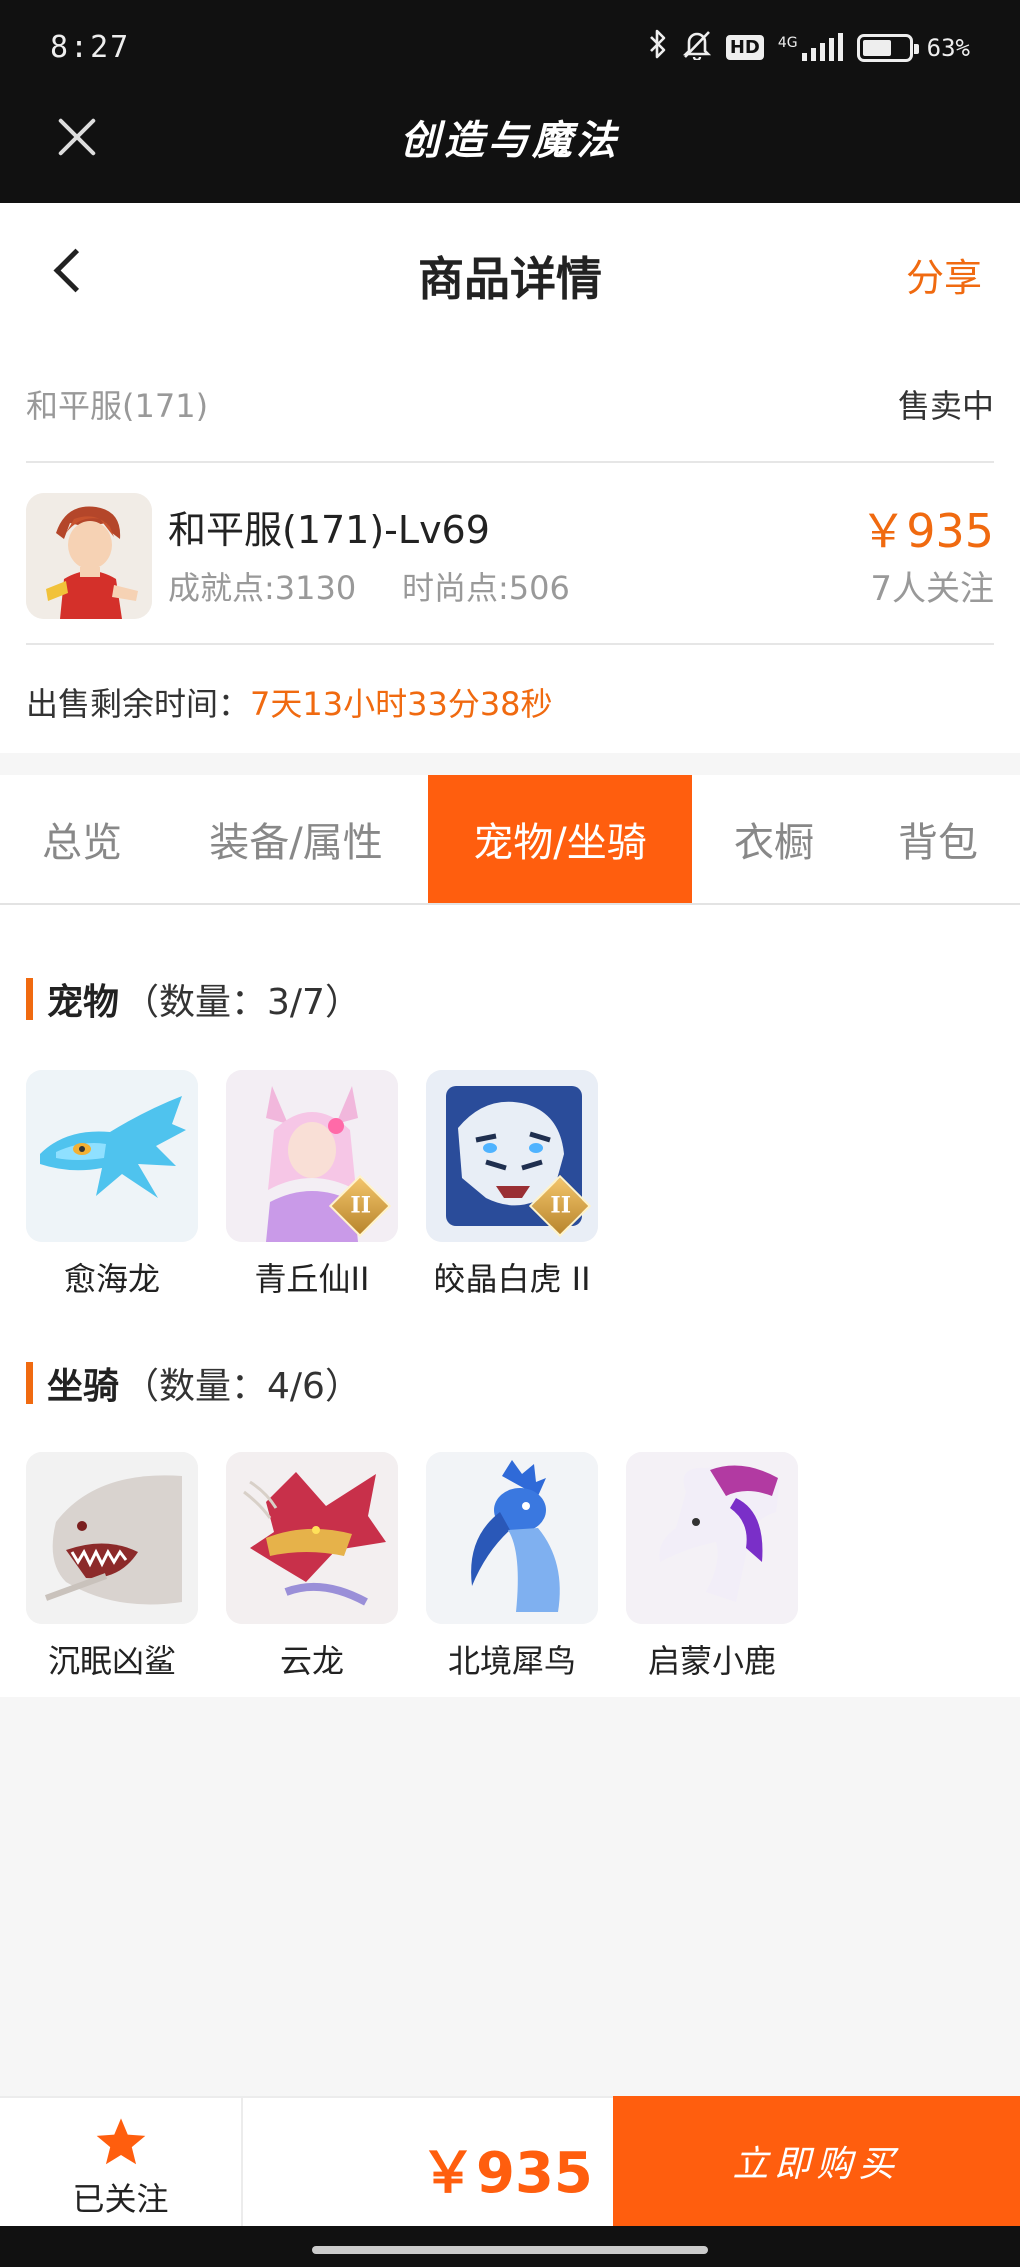  Describe the element at coordinates (510, 2250) in the screenshot. I see `home-indicator` at that location.